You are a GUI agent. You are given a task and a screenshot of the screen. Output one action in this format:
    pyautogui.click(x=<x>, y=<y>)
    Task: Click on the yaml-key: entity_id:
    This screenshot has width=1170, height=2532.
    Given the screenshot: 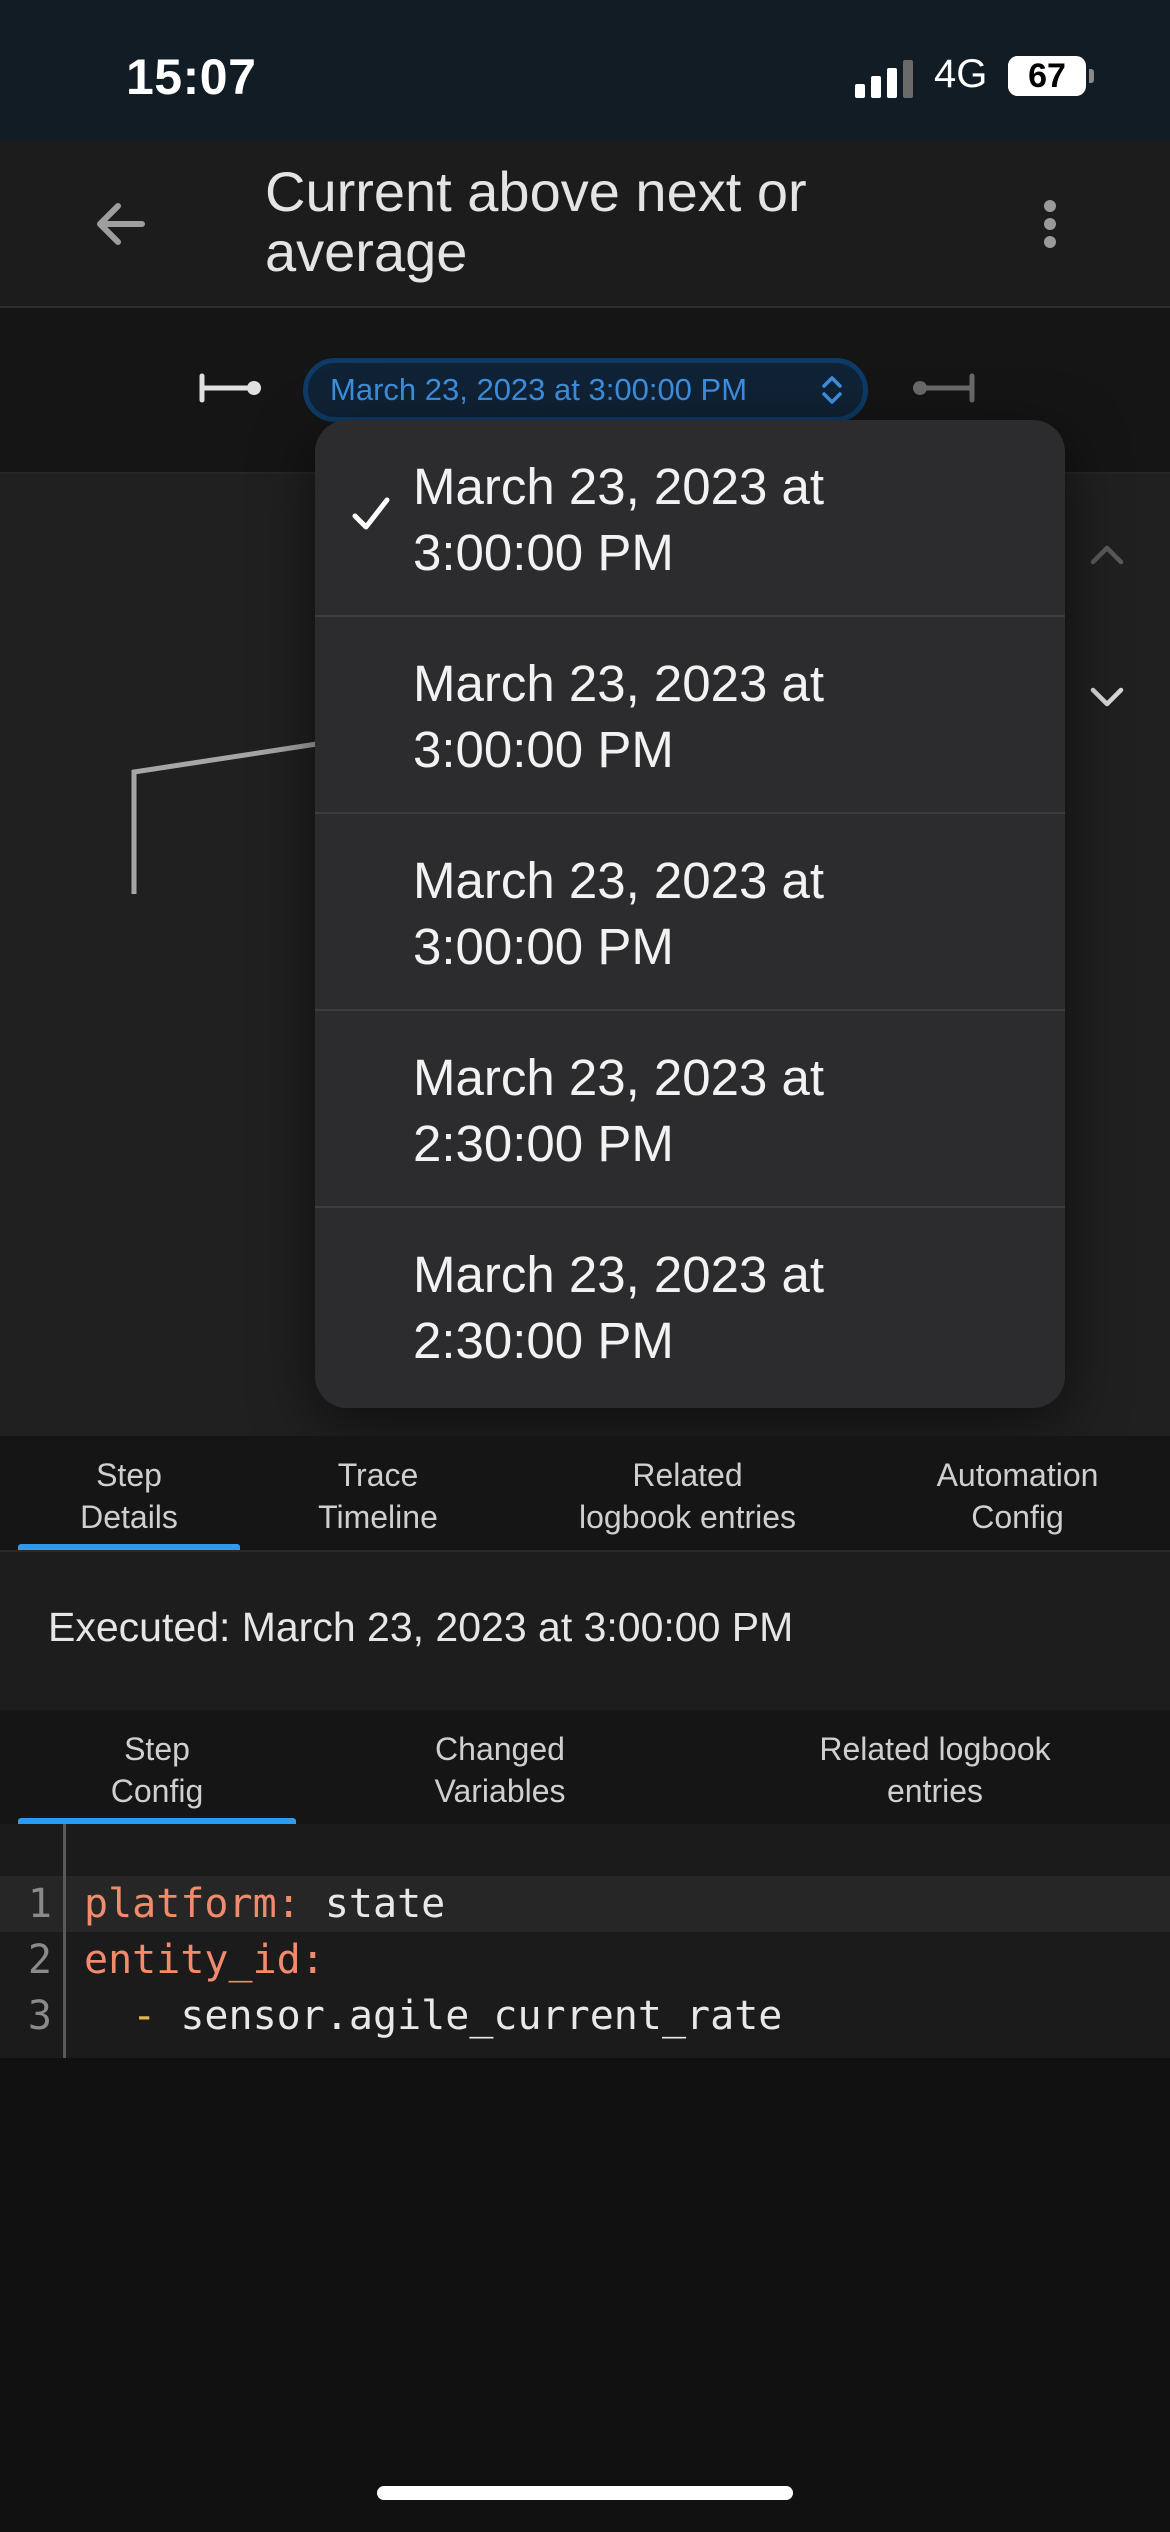 What is the action you would take?
    pyautogui.click(x=204, y=1960)
    